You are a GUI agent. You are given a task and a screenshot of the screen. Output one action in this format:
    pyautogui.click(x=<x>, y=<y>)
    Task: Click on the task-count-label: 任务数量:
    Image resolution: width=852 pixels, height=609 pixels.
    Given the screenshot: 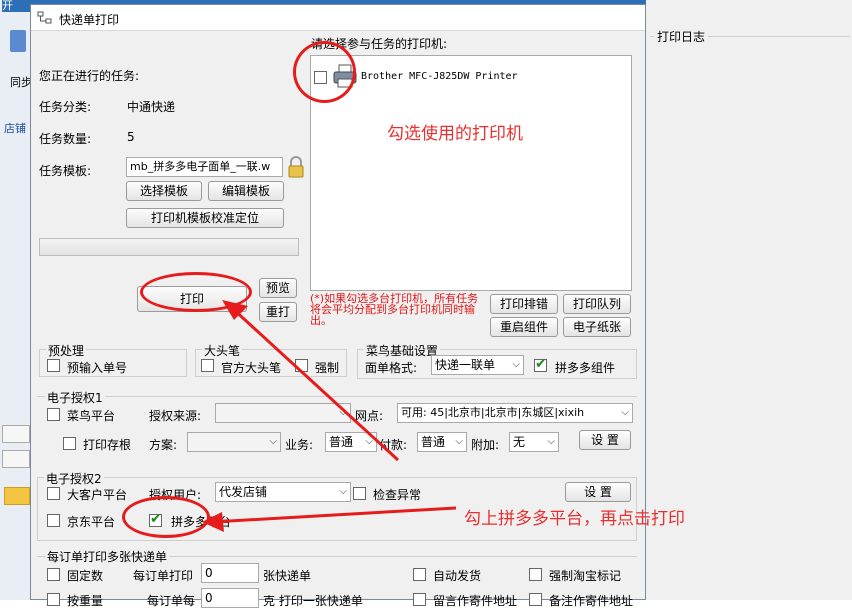 What is the action you would take?
    pyautogui.click(x=65, y=139)
    